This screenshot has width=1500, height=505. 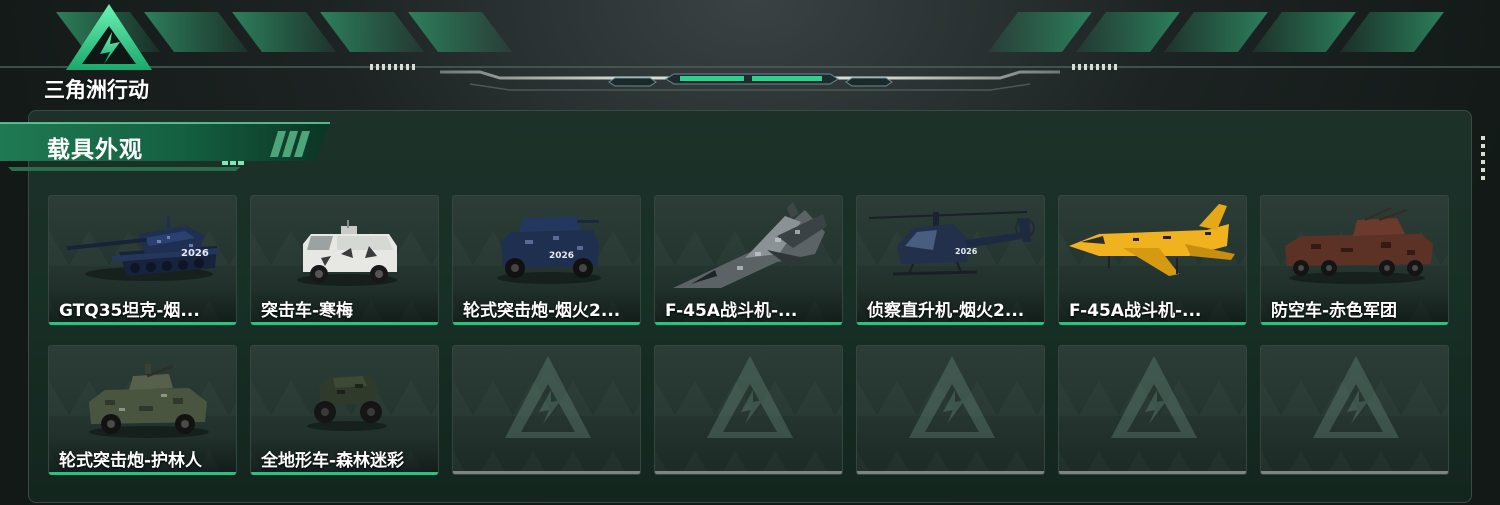 I want to click on vehicle-card-label: 防空车-赤色军团, so click(x=1334, y=311).